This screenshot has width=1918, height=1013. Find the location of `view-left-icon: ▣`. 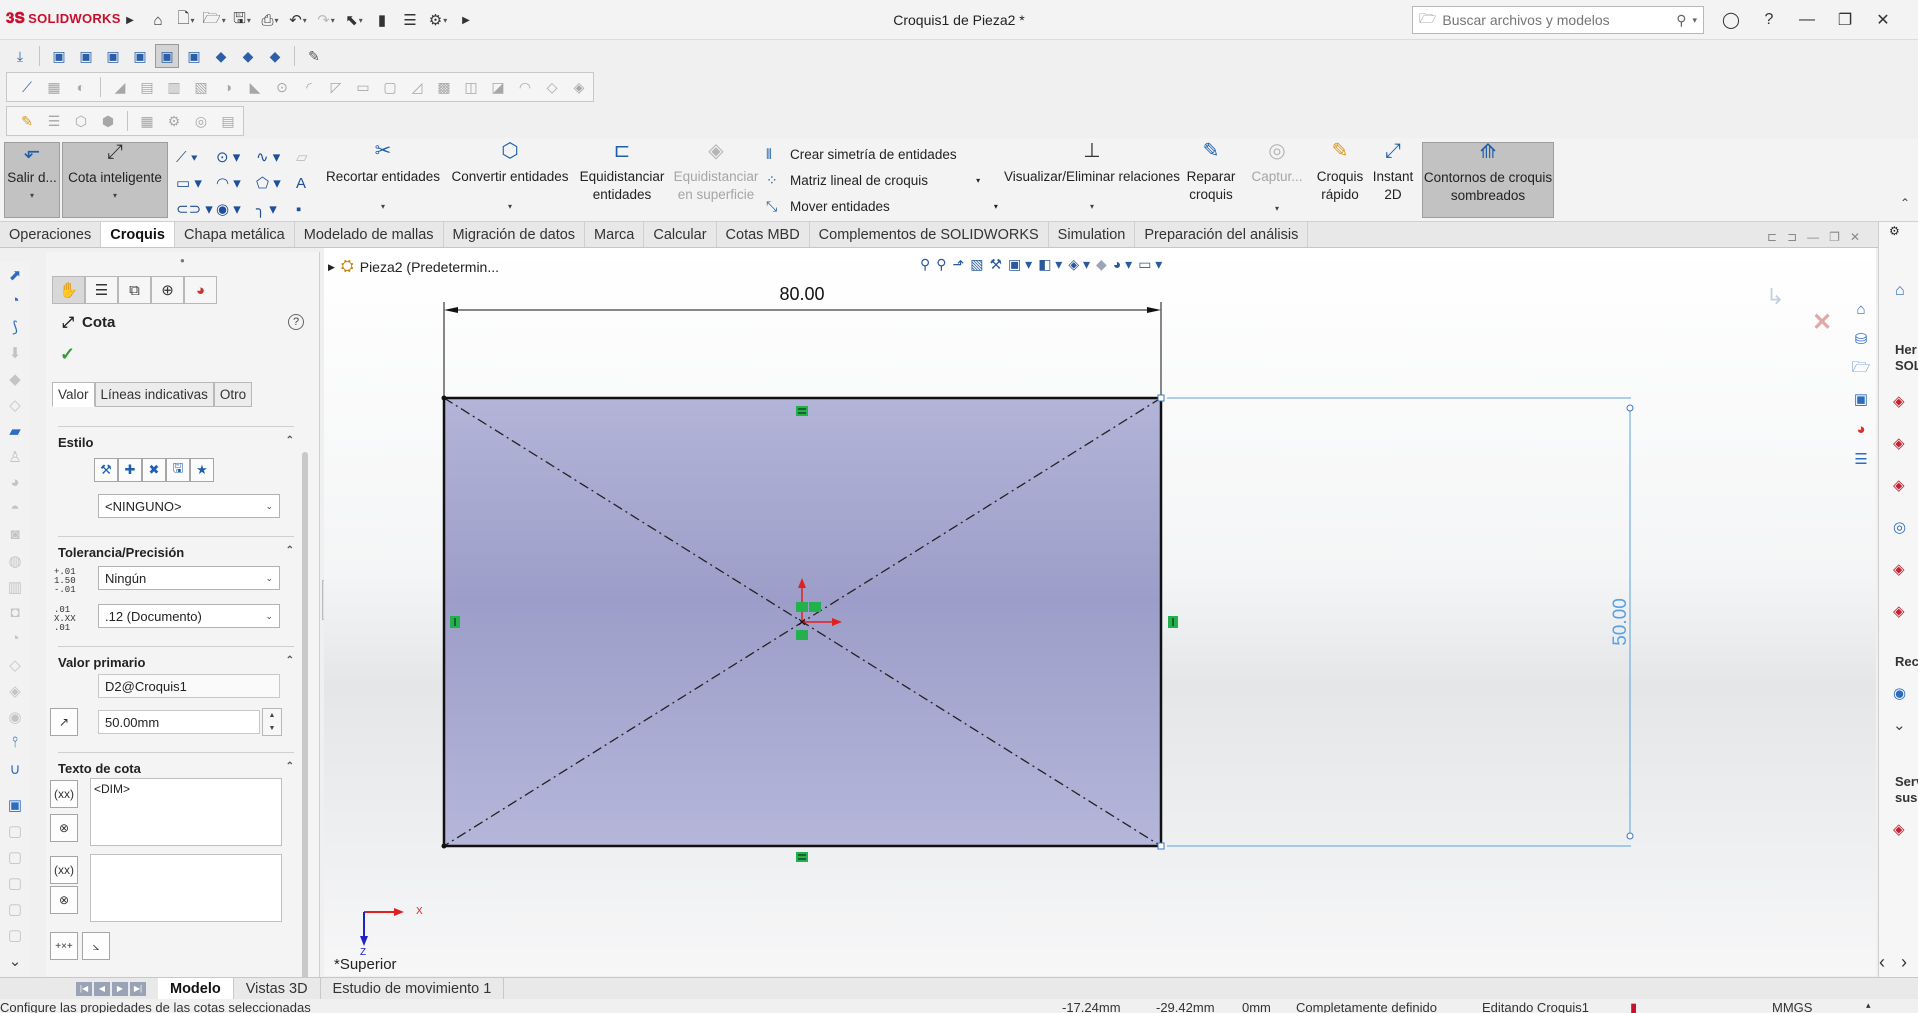

view-left-icon: ▣ is located at coordinates (113, 56).